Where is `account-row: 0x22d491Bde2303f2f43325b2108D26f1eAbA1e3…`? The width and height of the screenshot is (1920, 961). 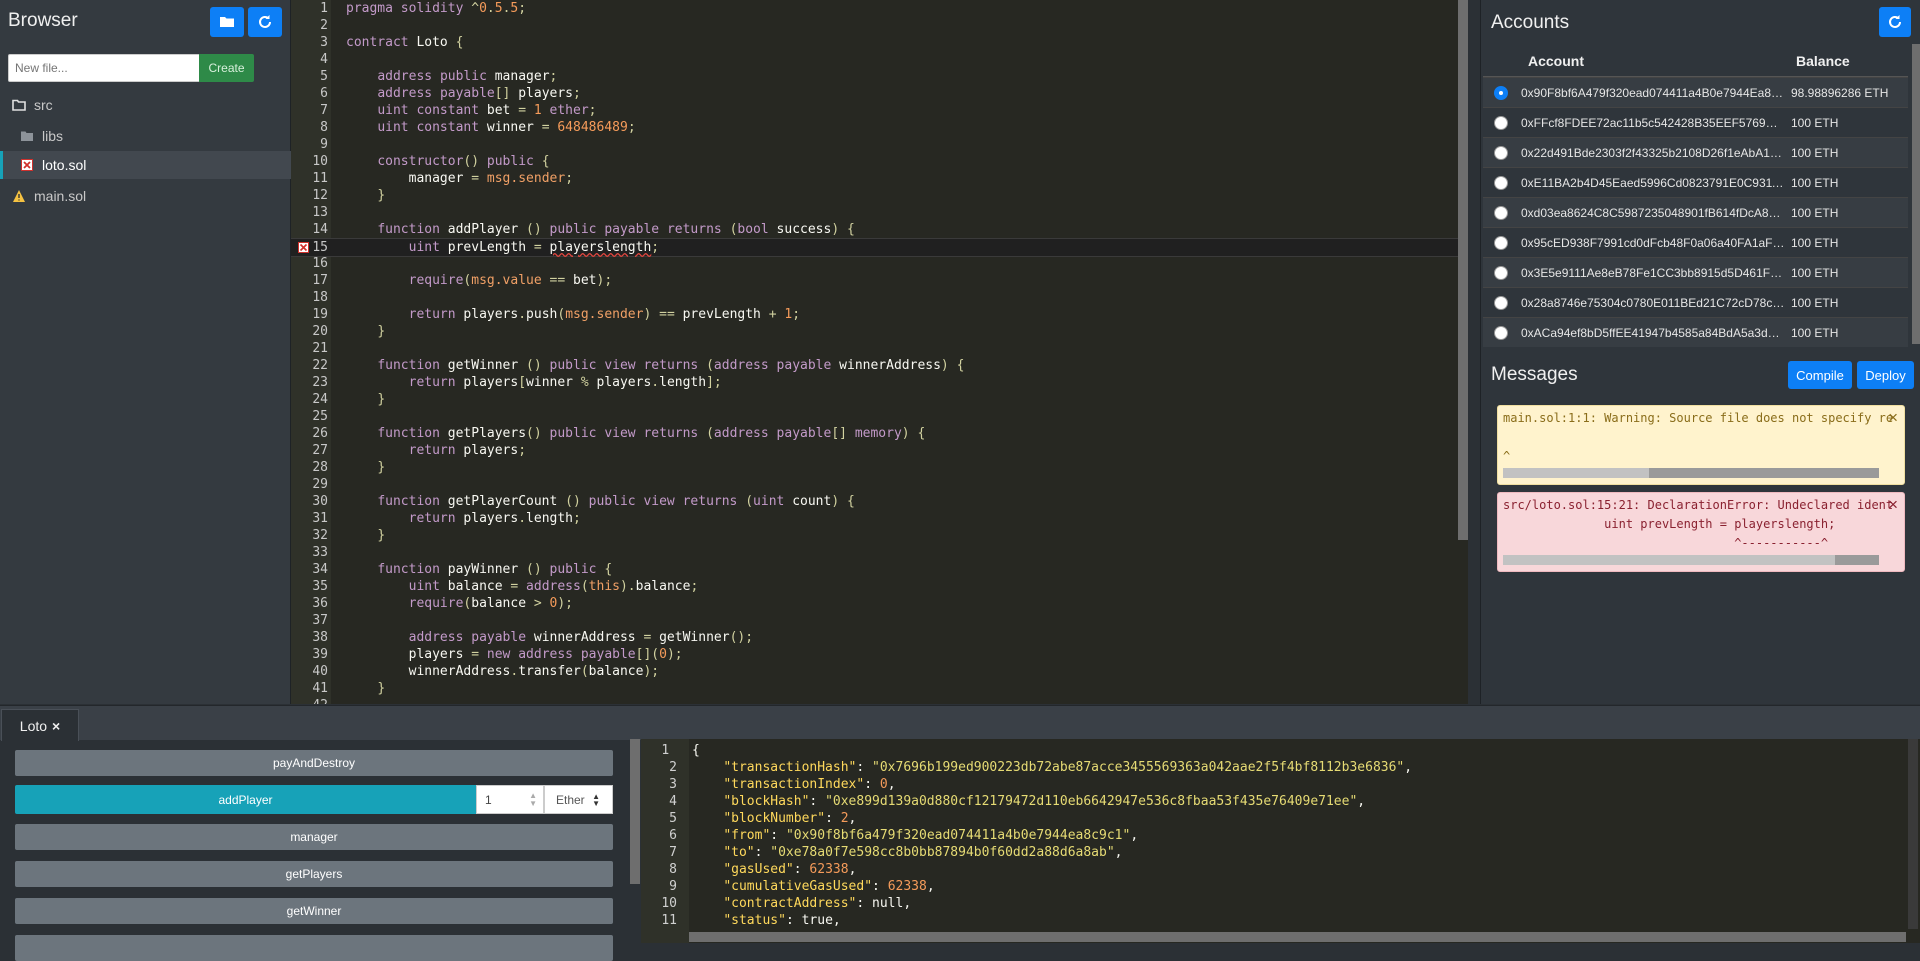
account-row: 0x22d491Bde2303f2f43325b2108D26f1eAbA1e3… is located at coordinates (1695, 152).